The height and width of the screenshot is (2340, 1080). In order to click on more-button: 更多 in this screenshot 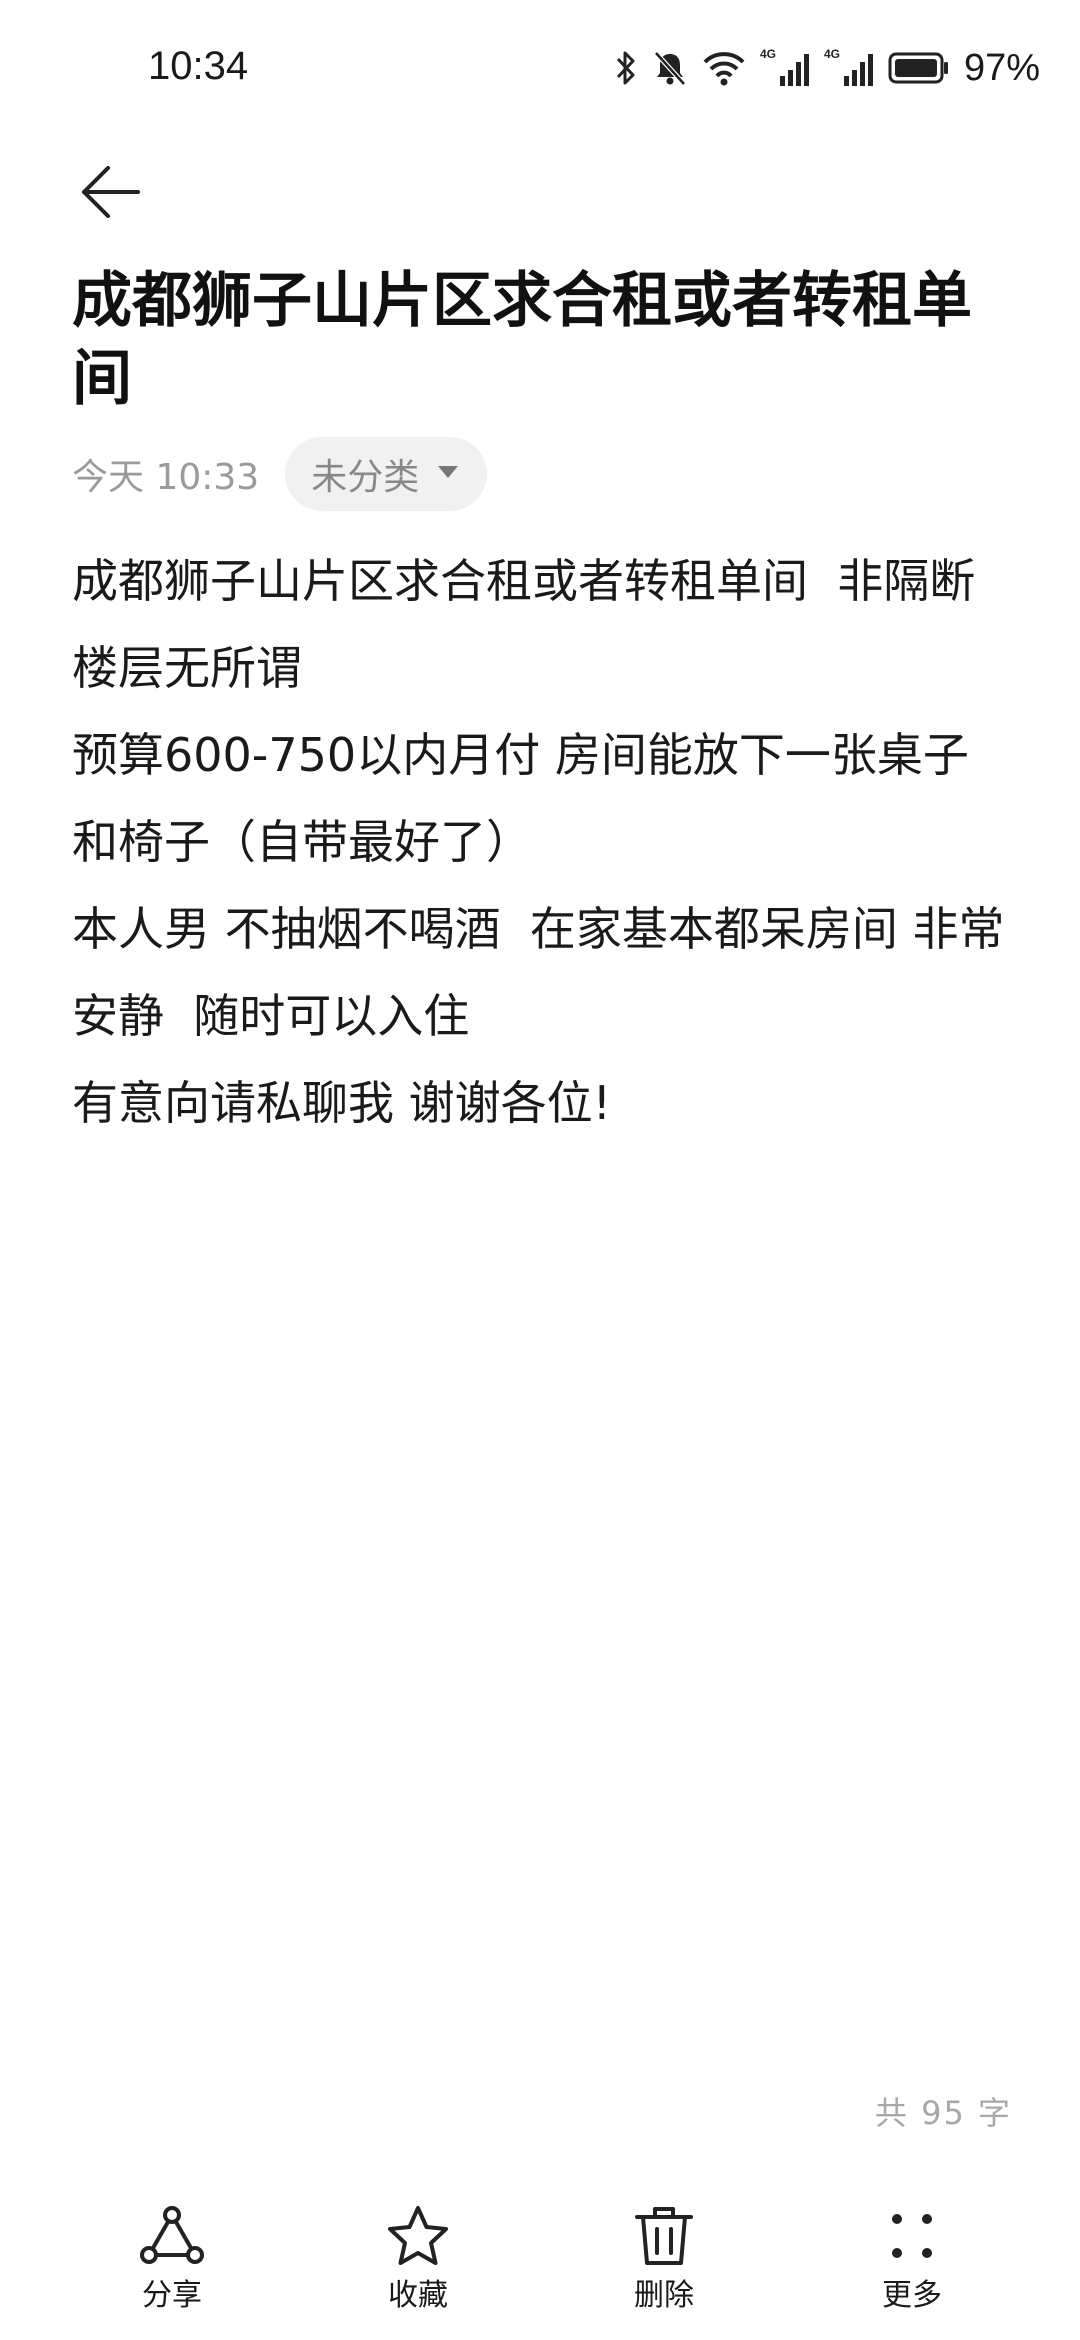, I will do `click(912, 2265)`.